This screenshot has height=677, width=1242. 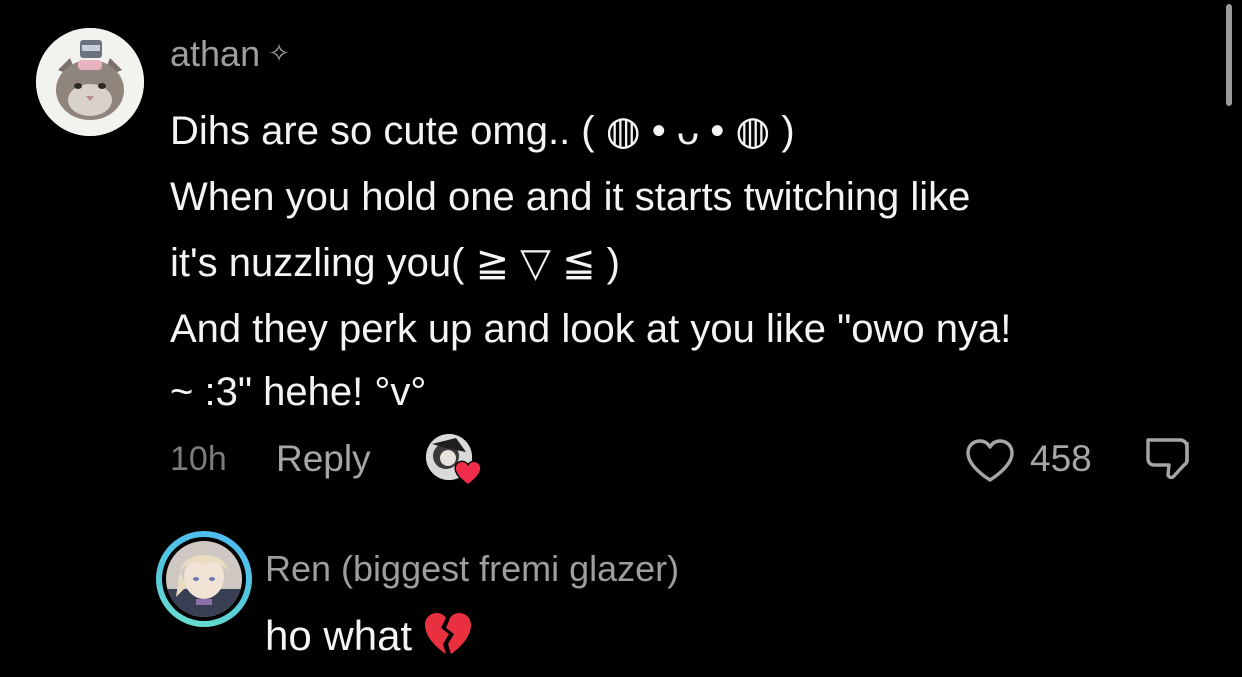 I want to click on reply-text: ho what, so click(x=339, y=635).